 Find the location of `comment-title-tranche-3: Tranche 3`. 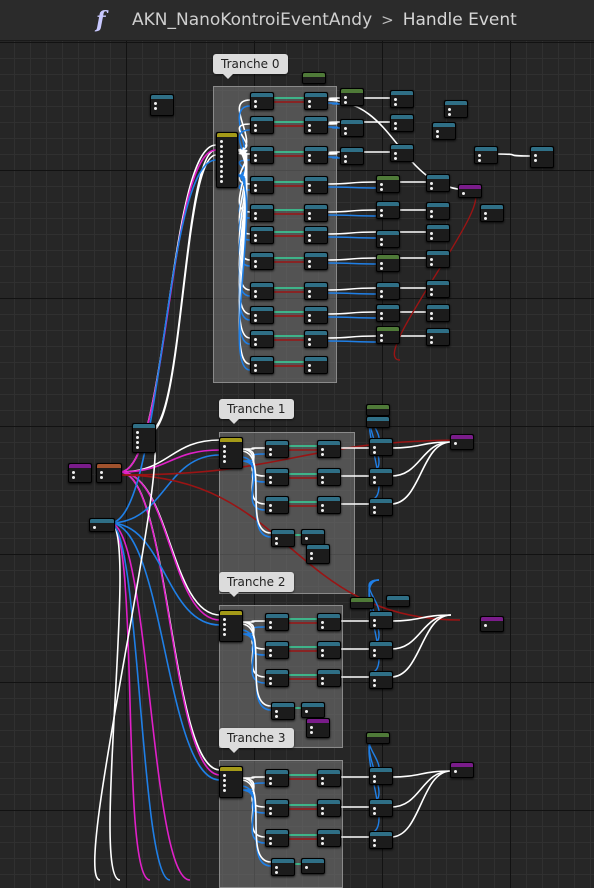

comment-title-tranche-3: Tranche 3 is located at coordinates (256, 740).